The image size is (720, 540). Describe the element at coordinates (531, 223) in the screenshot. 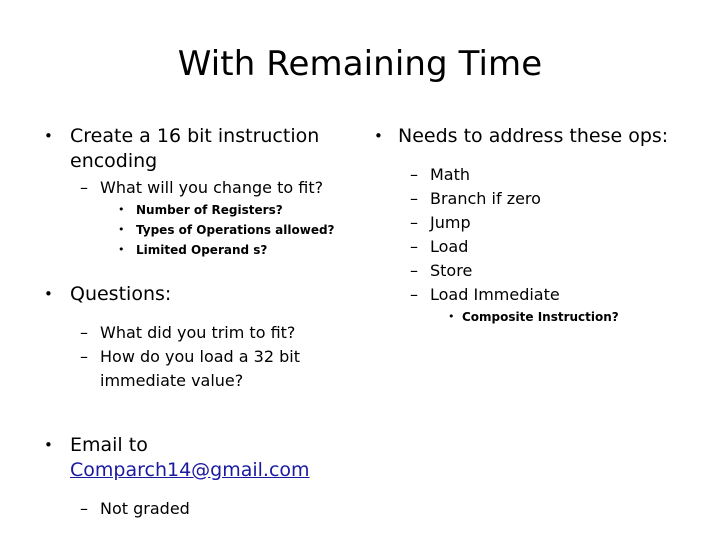

I see `bullet-op-jump: – Jump` at that location.